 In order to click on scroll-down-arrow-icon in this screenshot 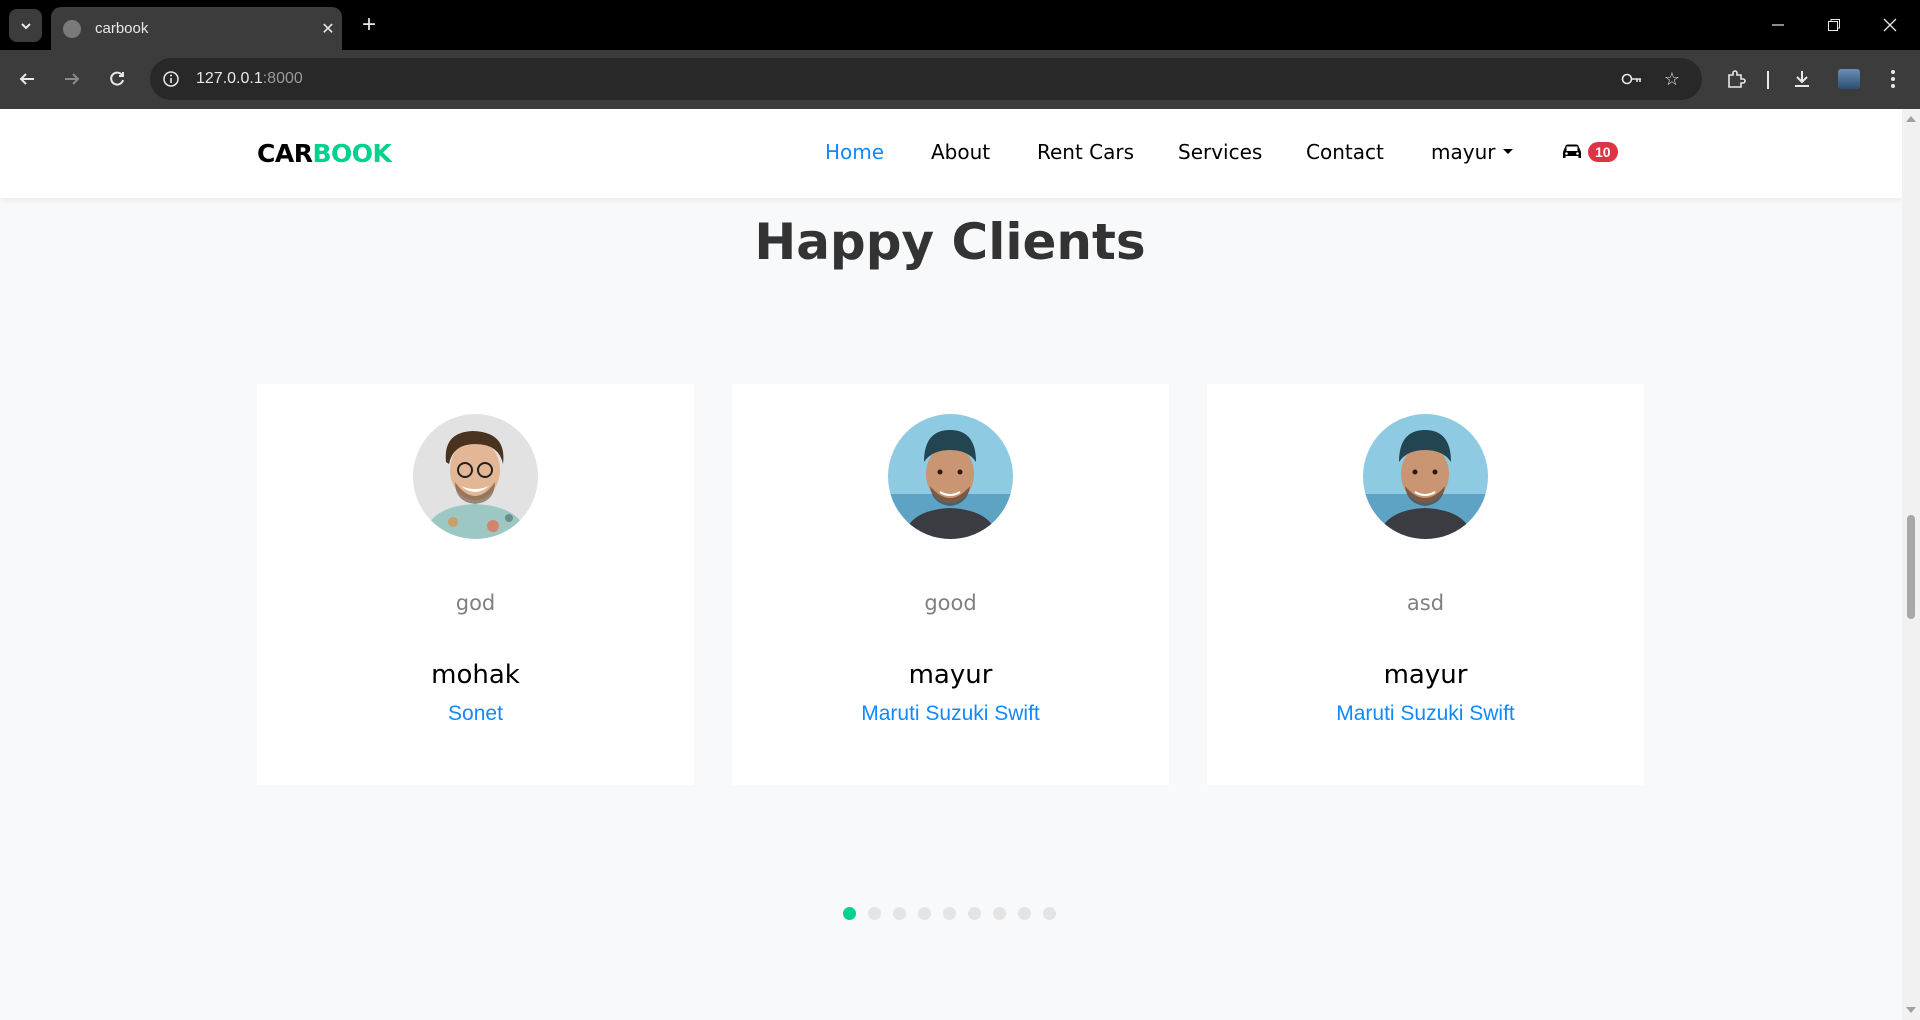, I will do `click(1911, 1010)`.